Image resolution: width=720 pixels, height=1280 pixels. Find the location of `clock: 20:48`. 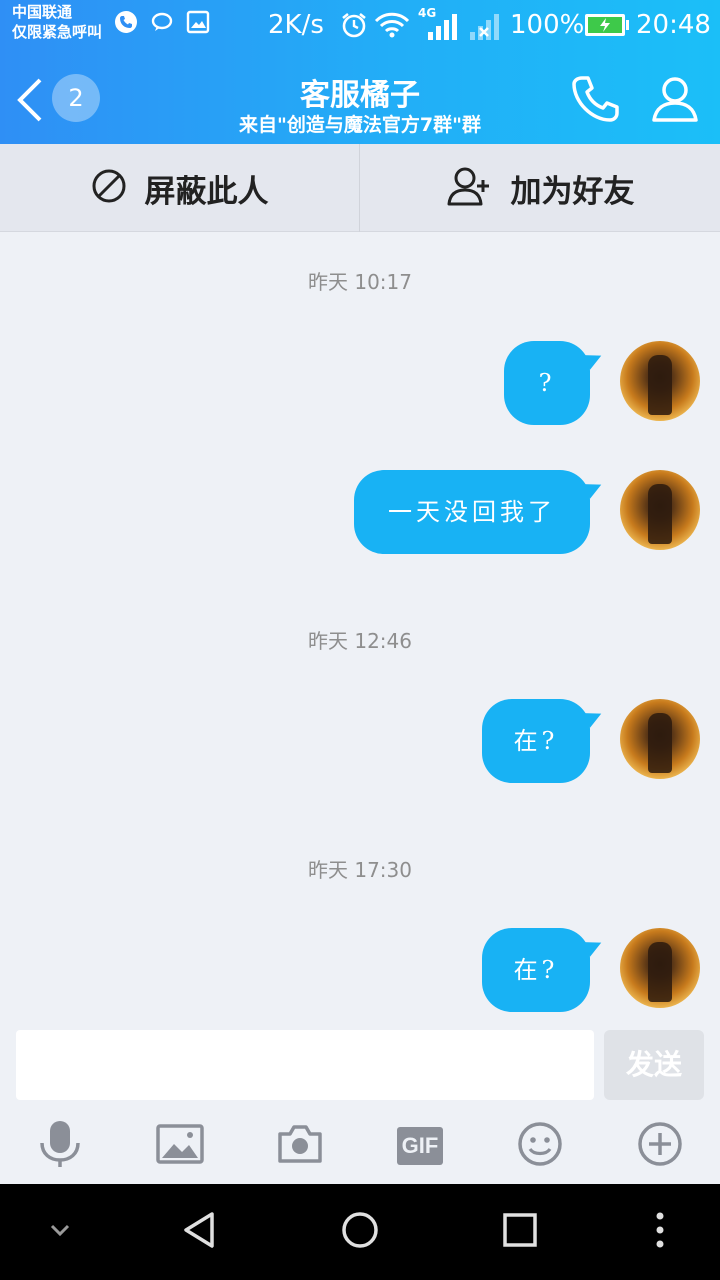

clock: 20:48 is located at coordinates (673, 25).